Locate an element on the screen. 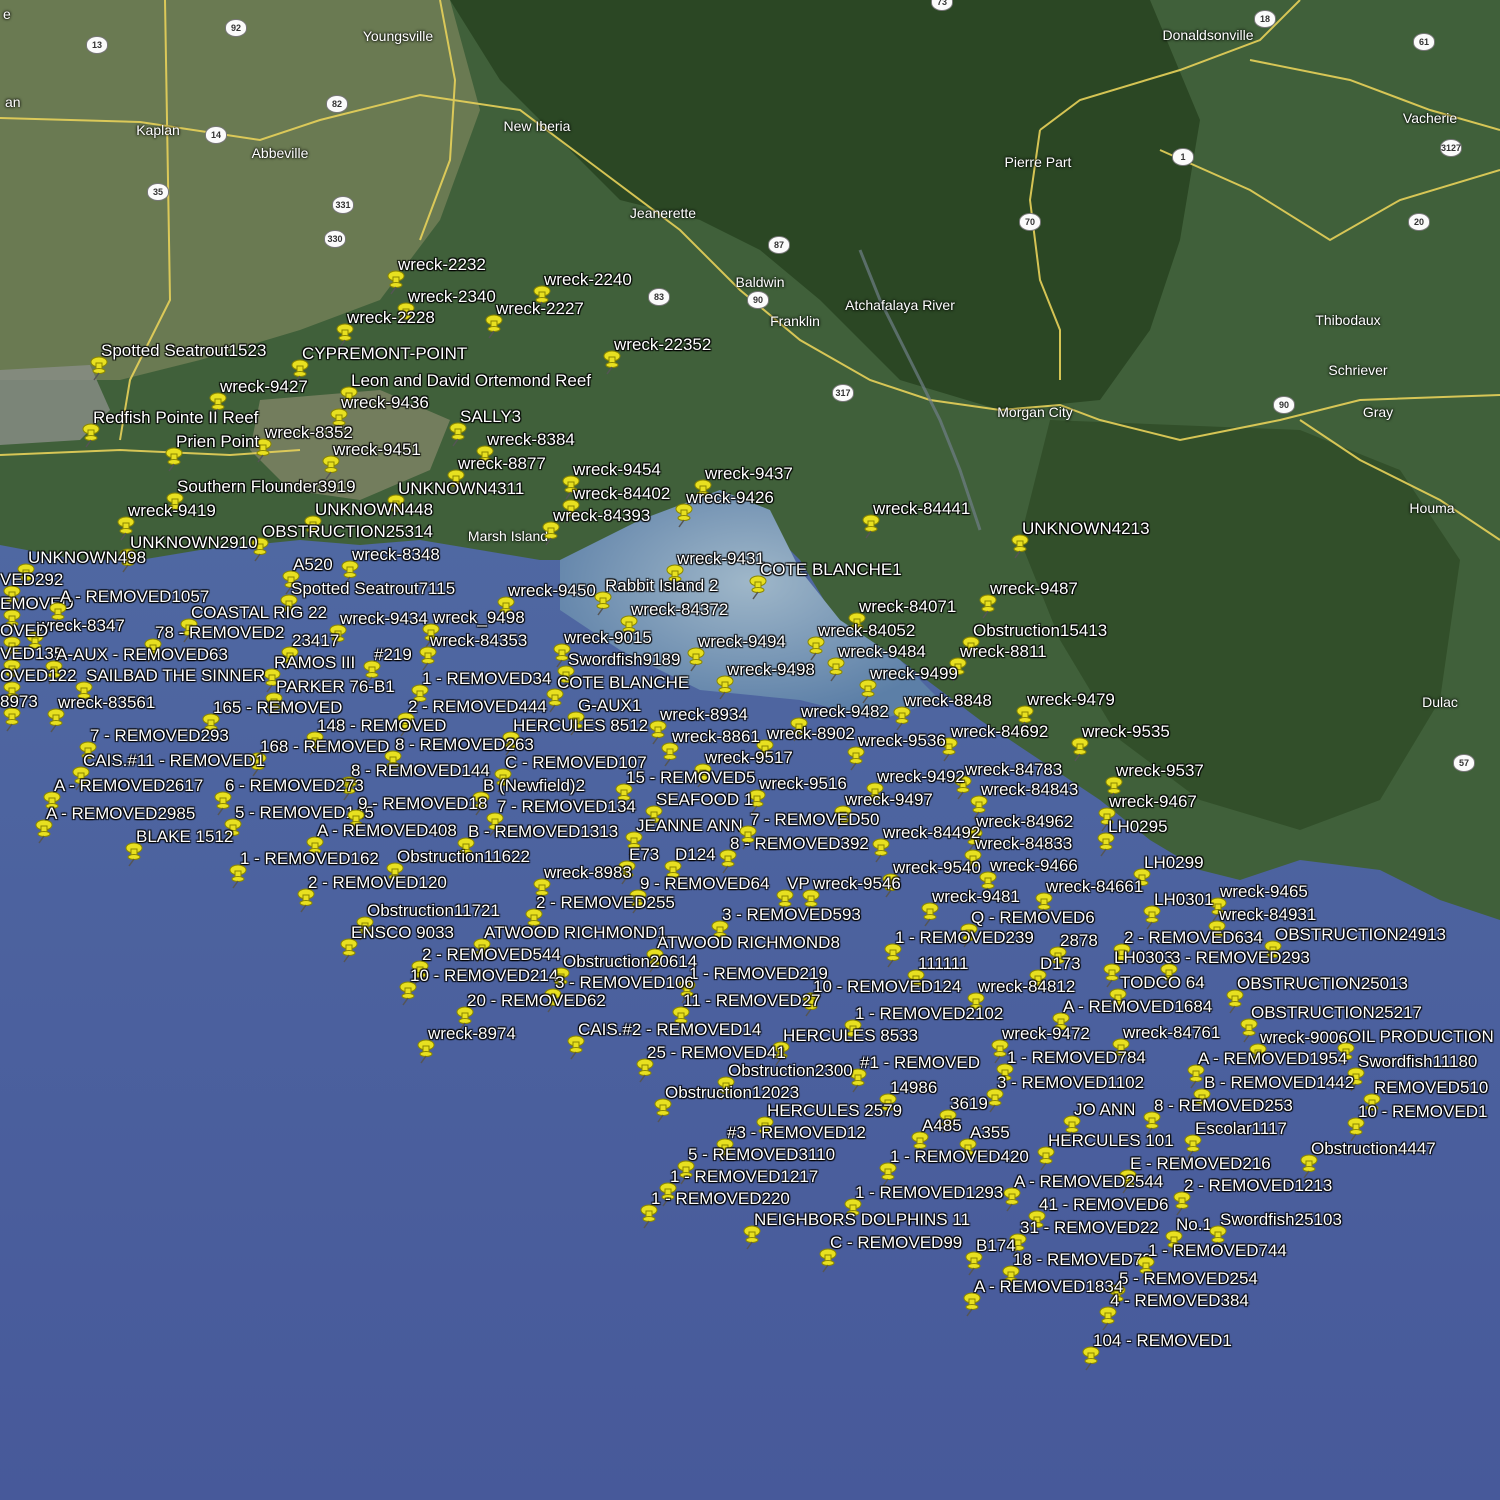  marker-label: Obstruction2300 is located at coordinates (790, 1070).